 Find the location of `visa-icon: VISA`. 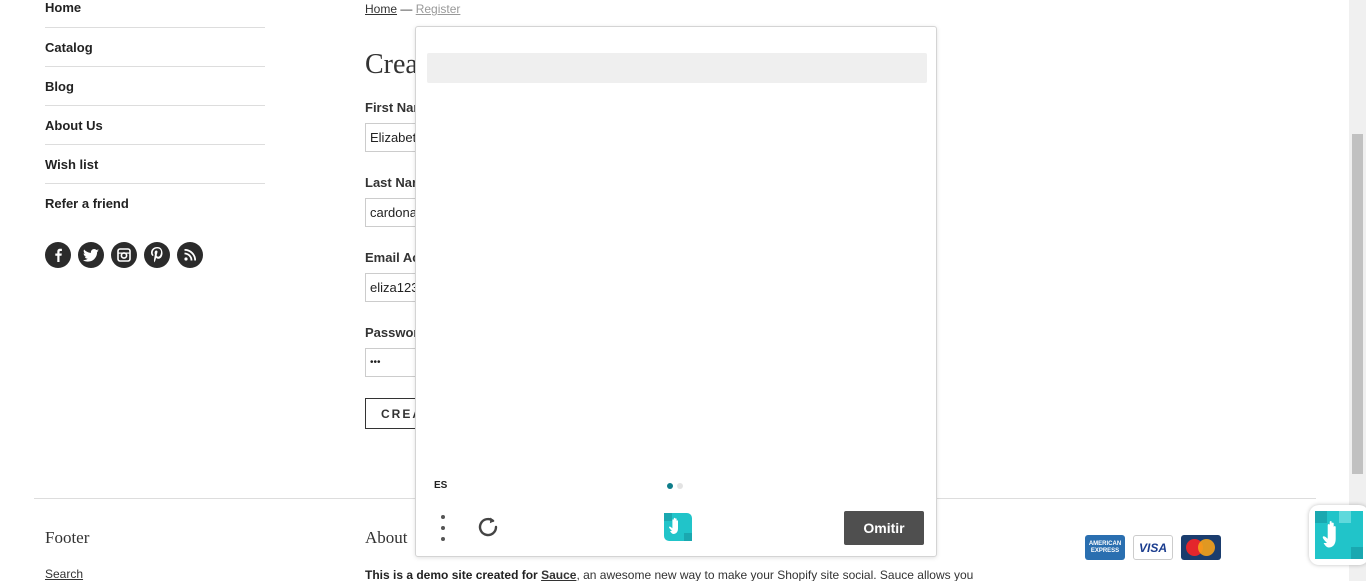

visa-icon: VISA is located at coordinates (1153, 547).